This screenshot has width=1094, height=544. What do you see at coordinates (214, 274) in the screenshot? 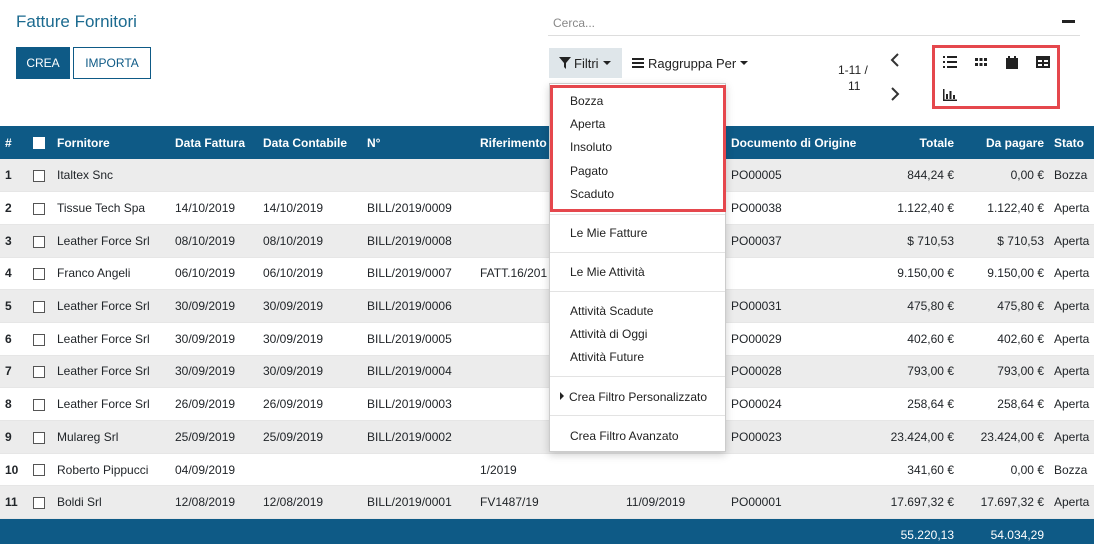
I see `table-cell: 06/10/2019` at bounding box center [214, 274].